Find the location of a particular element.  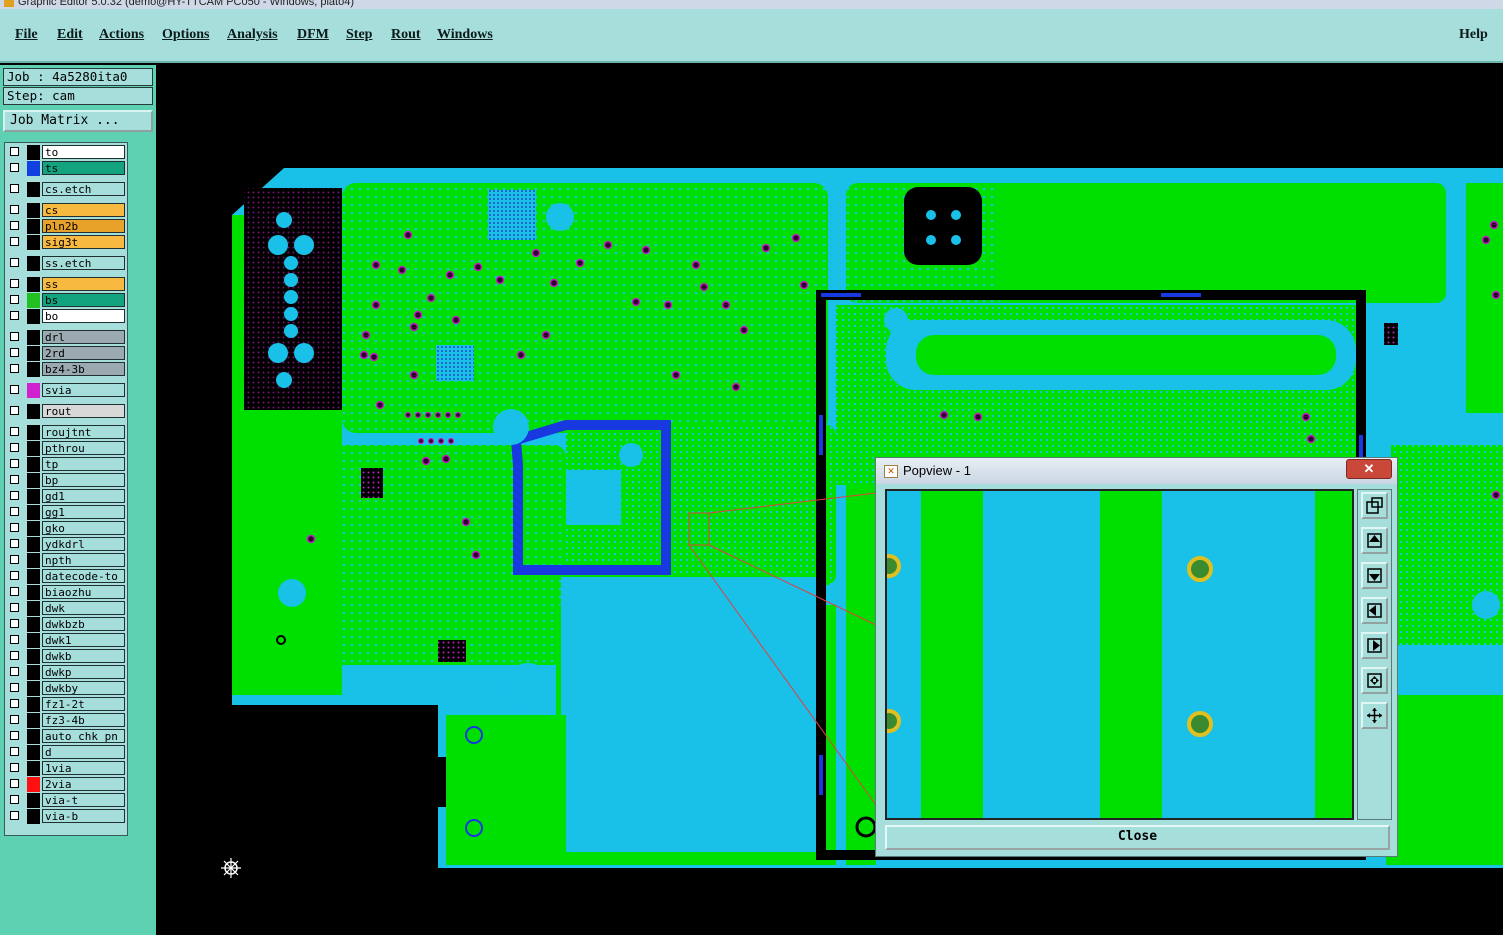

layer-name: dwkby is located at coordinates (83, 688).